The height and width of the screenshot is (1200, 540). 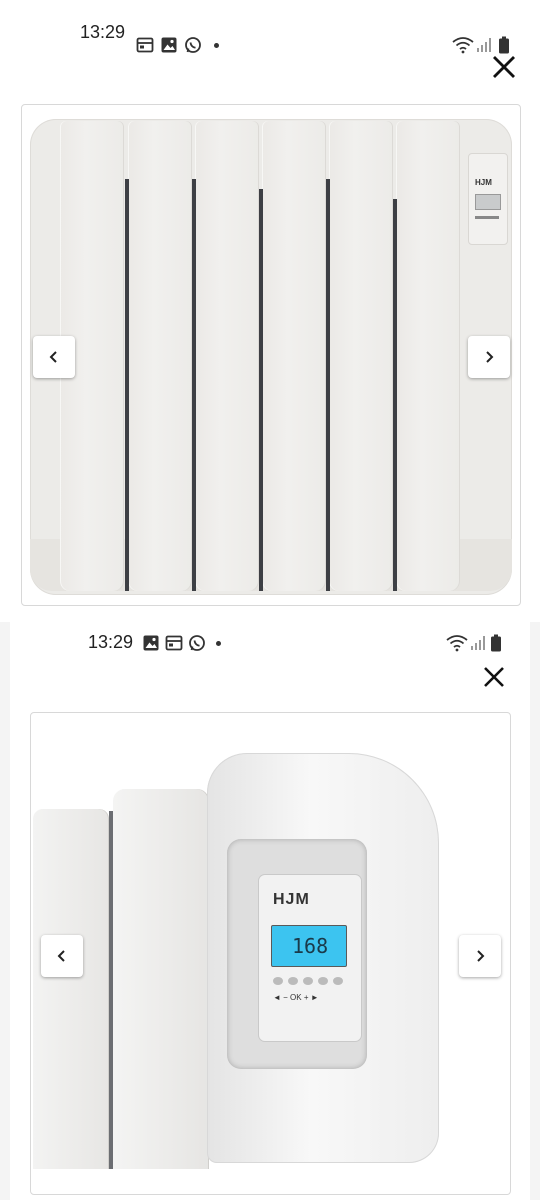 What do you see at coordinates (308, 982) in the screenshot?
I see `control-buttons` at bounding box center [308, 982].